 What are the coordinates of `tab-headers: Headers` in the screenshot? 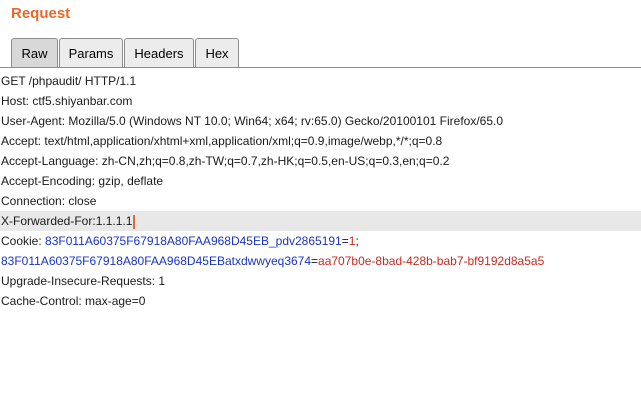 It's located at (159, 52).